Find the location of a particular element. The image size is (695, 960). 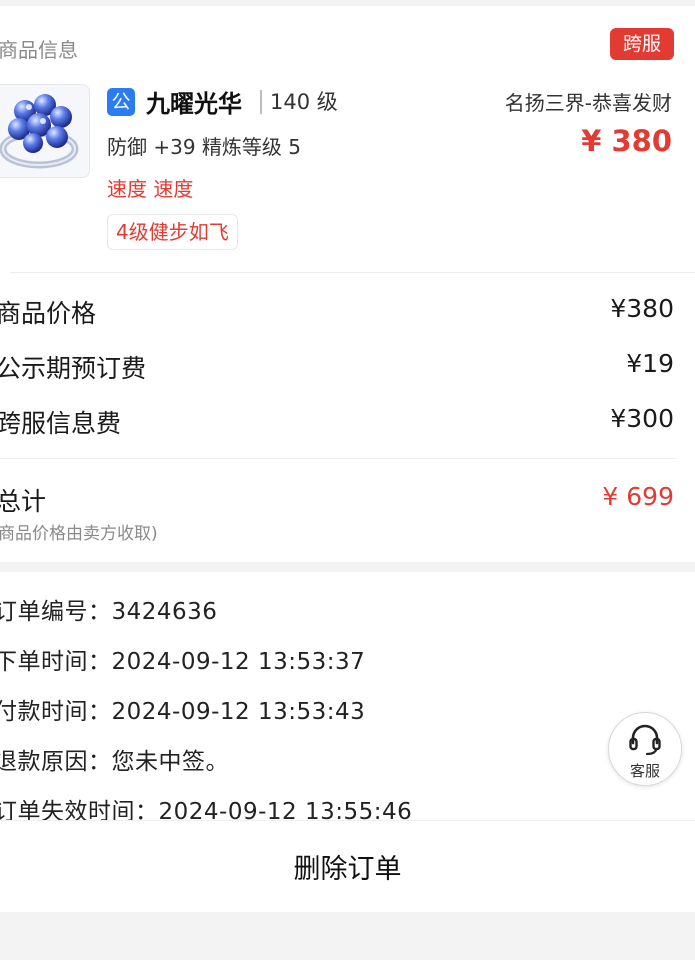

total-label: 总计 is located at coordinates (23, 501).